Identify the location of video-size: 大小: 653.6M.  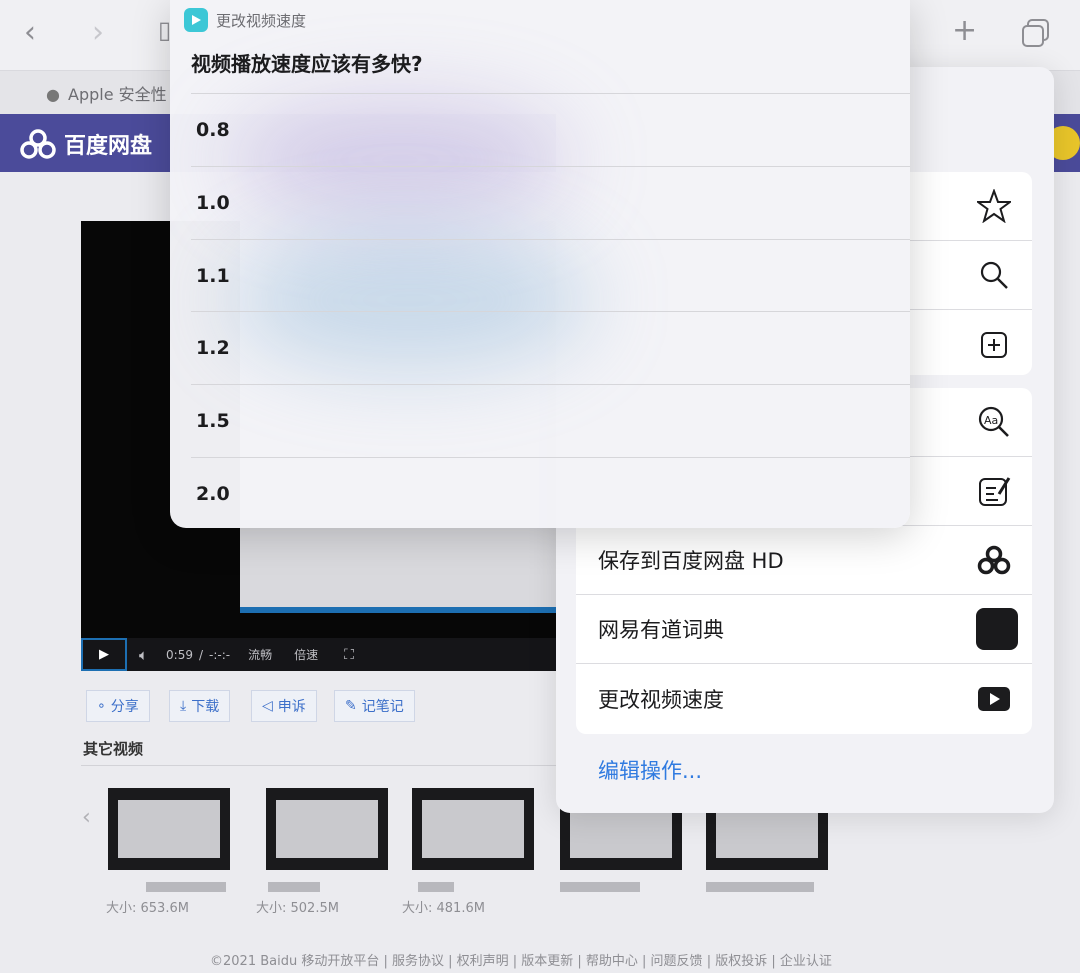
(147, 908).